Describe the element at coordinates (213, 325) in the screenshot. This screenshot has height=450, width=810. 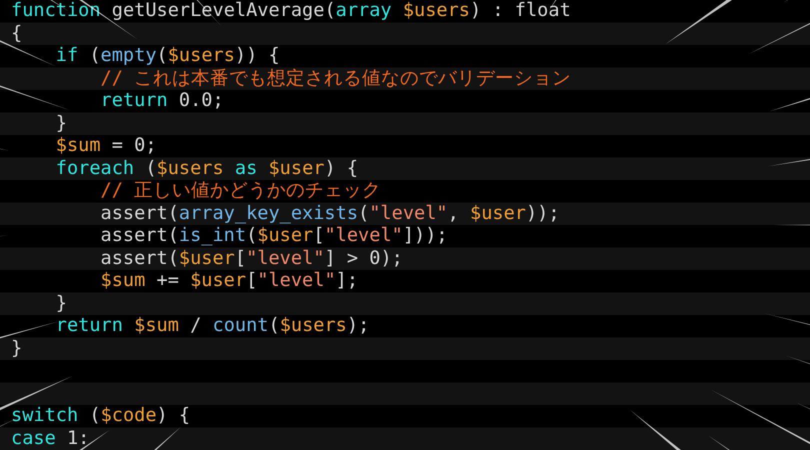
I see `code-line: return $sum / count($users);` at that location.